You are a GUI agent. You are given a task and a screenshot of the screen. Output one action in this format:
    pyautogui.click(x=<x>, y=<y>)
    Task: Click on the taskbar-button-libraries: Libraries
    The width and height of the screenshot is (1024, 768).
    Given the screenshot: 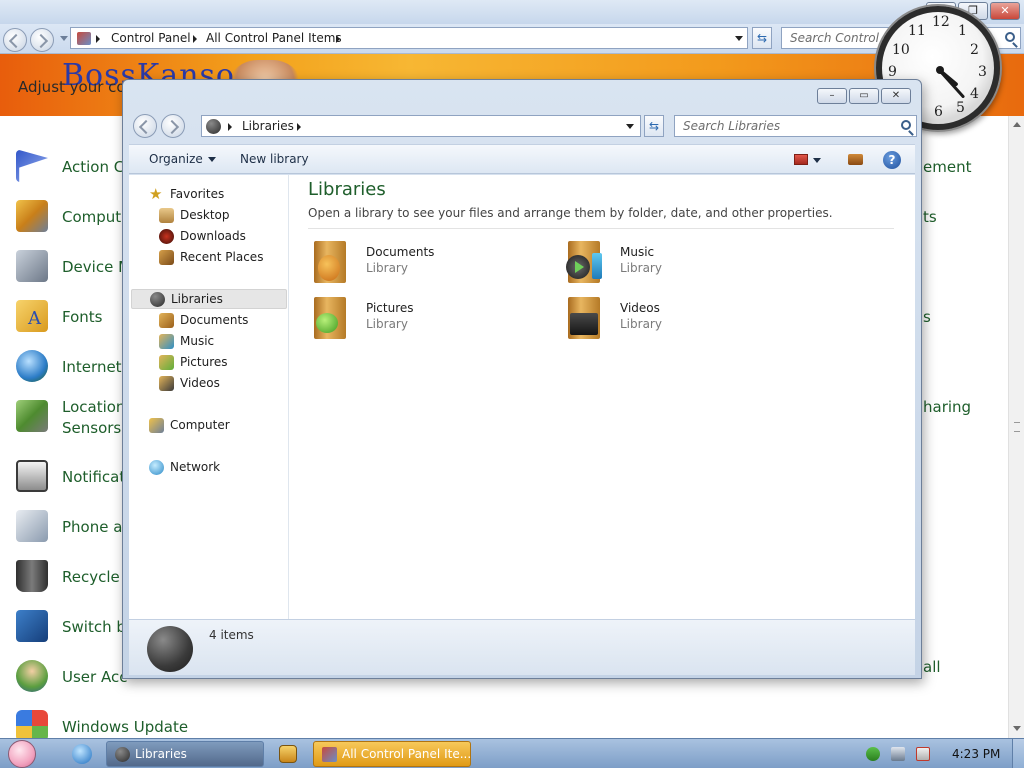 What is the action you would take?
    pyautogui.click(x=185, y=754)
    